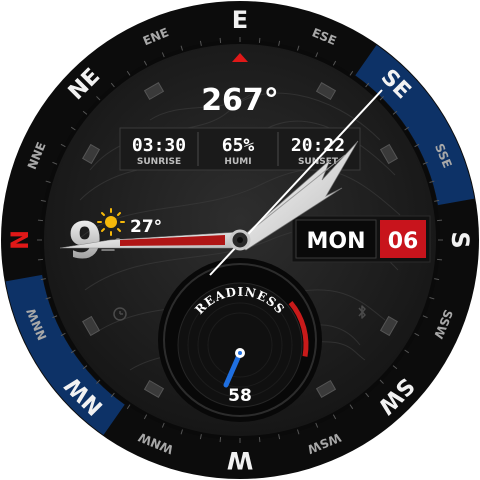 The image size is (480, 480). What do you see at coordinates (159, 145) in the screenshot?
I see `sunrise-value: 03:30` at bounding box center [159, 145].